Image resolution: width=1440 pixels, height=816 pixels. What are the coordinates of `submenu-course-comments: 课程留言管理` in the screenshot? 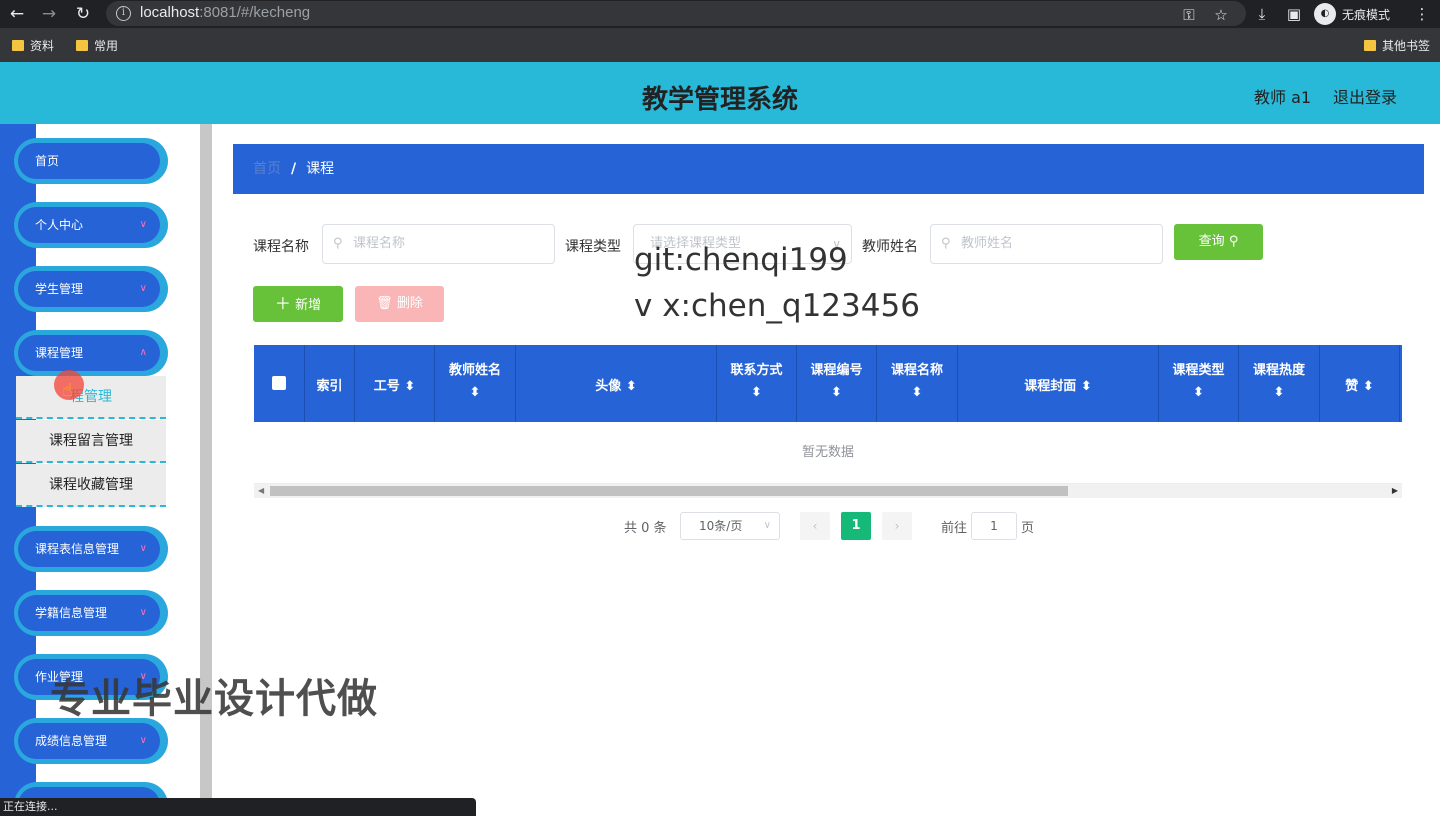 It's located at (91, 441).